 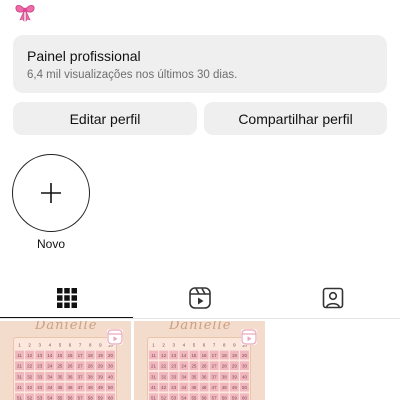 What do you see at coordinates (110, 366) in the screenshot?
I see `grid-cell-number: 30` at bounding box center [110, 366].